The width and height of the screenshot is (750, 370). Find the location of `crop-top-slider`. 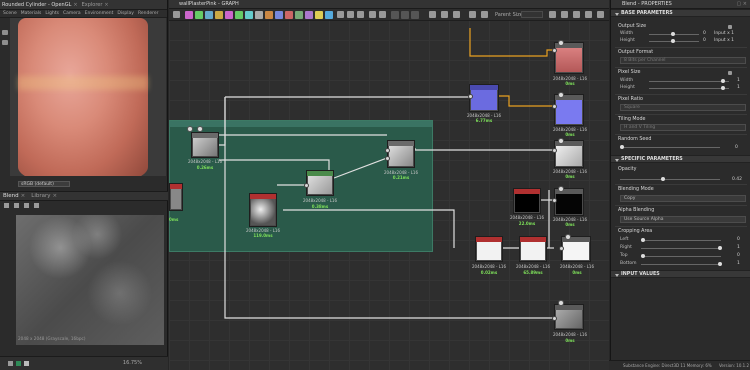

crop-top-slider is located at coordinates (681, 256).